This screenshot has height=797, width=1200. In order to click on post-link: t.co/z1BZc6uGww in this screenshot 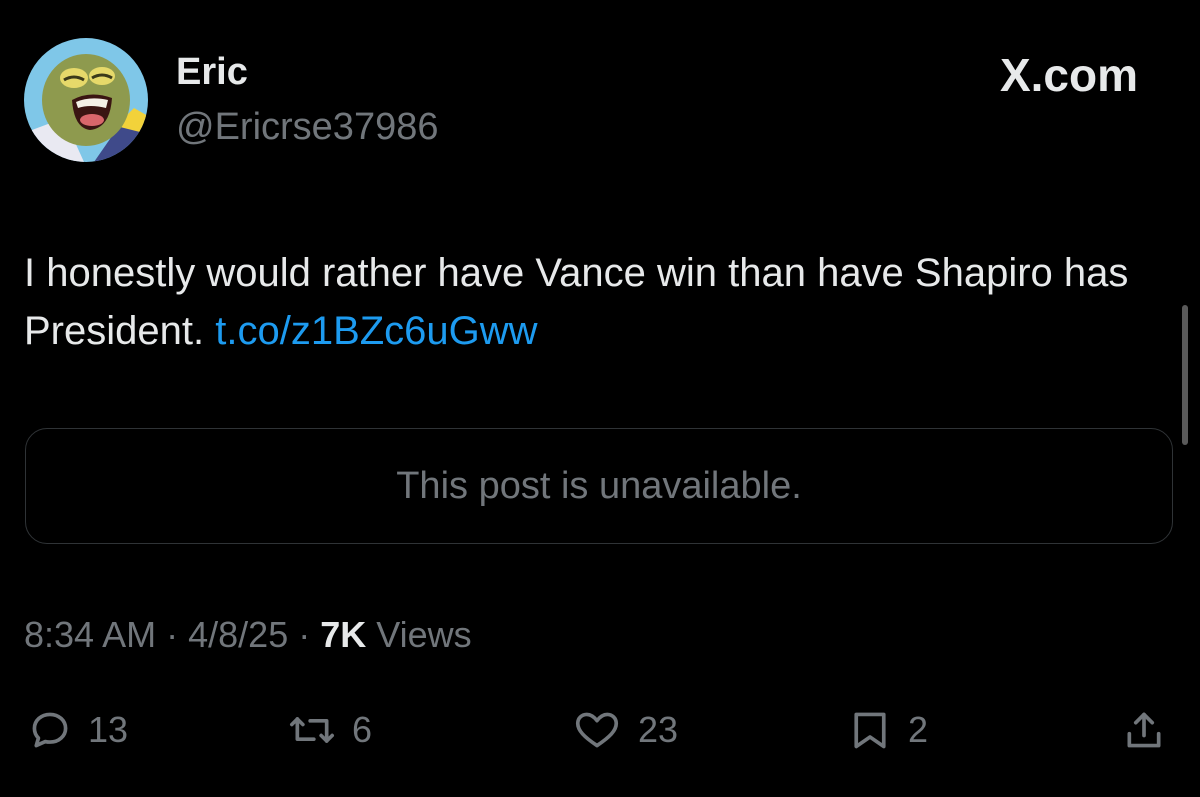, I will do `click(376, 331)`.